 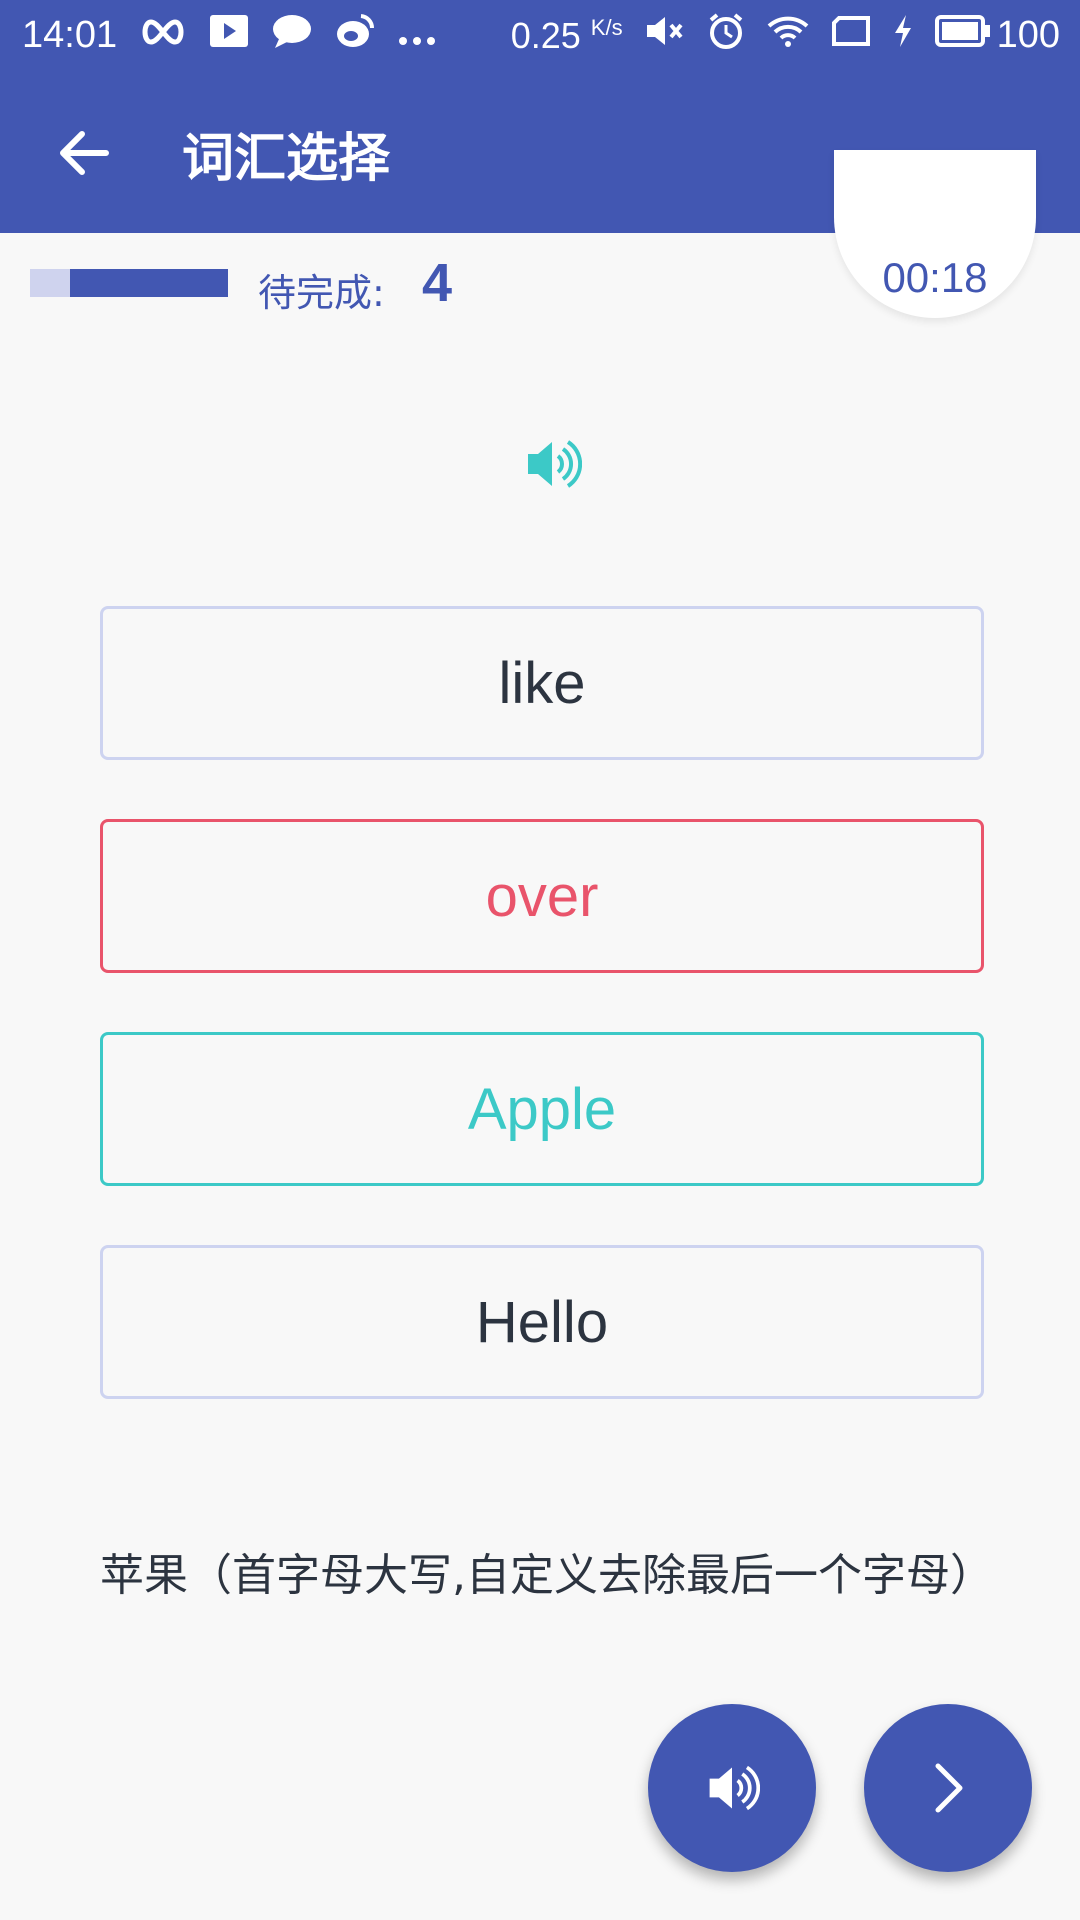 I want to click on screen-rotate-icon, so click(x=851, y=35).